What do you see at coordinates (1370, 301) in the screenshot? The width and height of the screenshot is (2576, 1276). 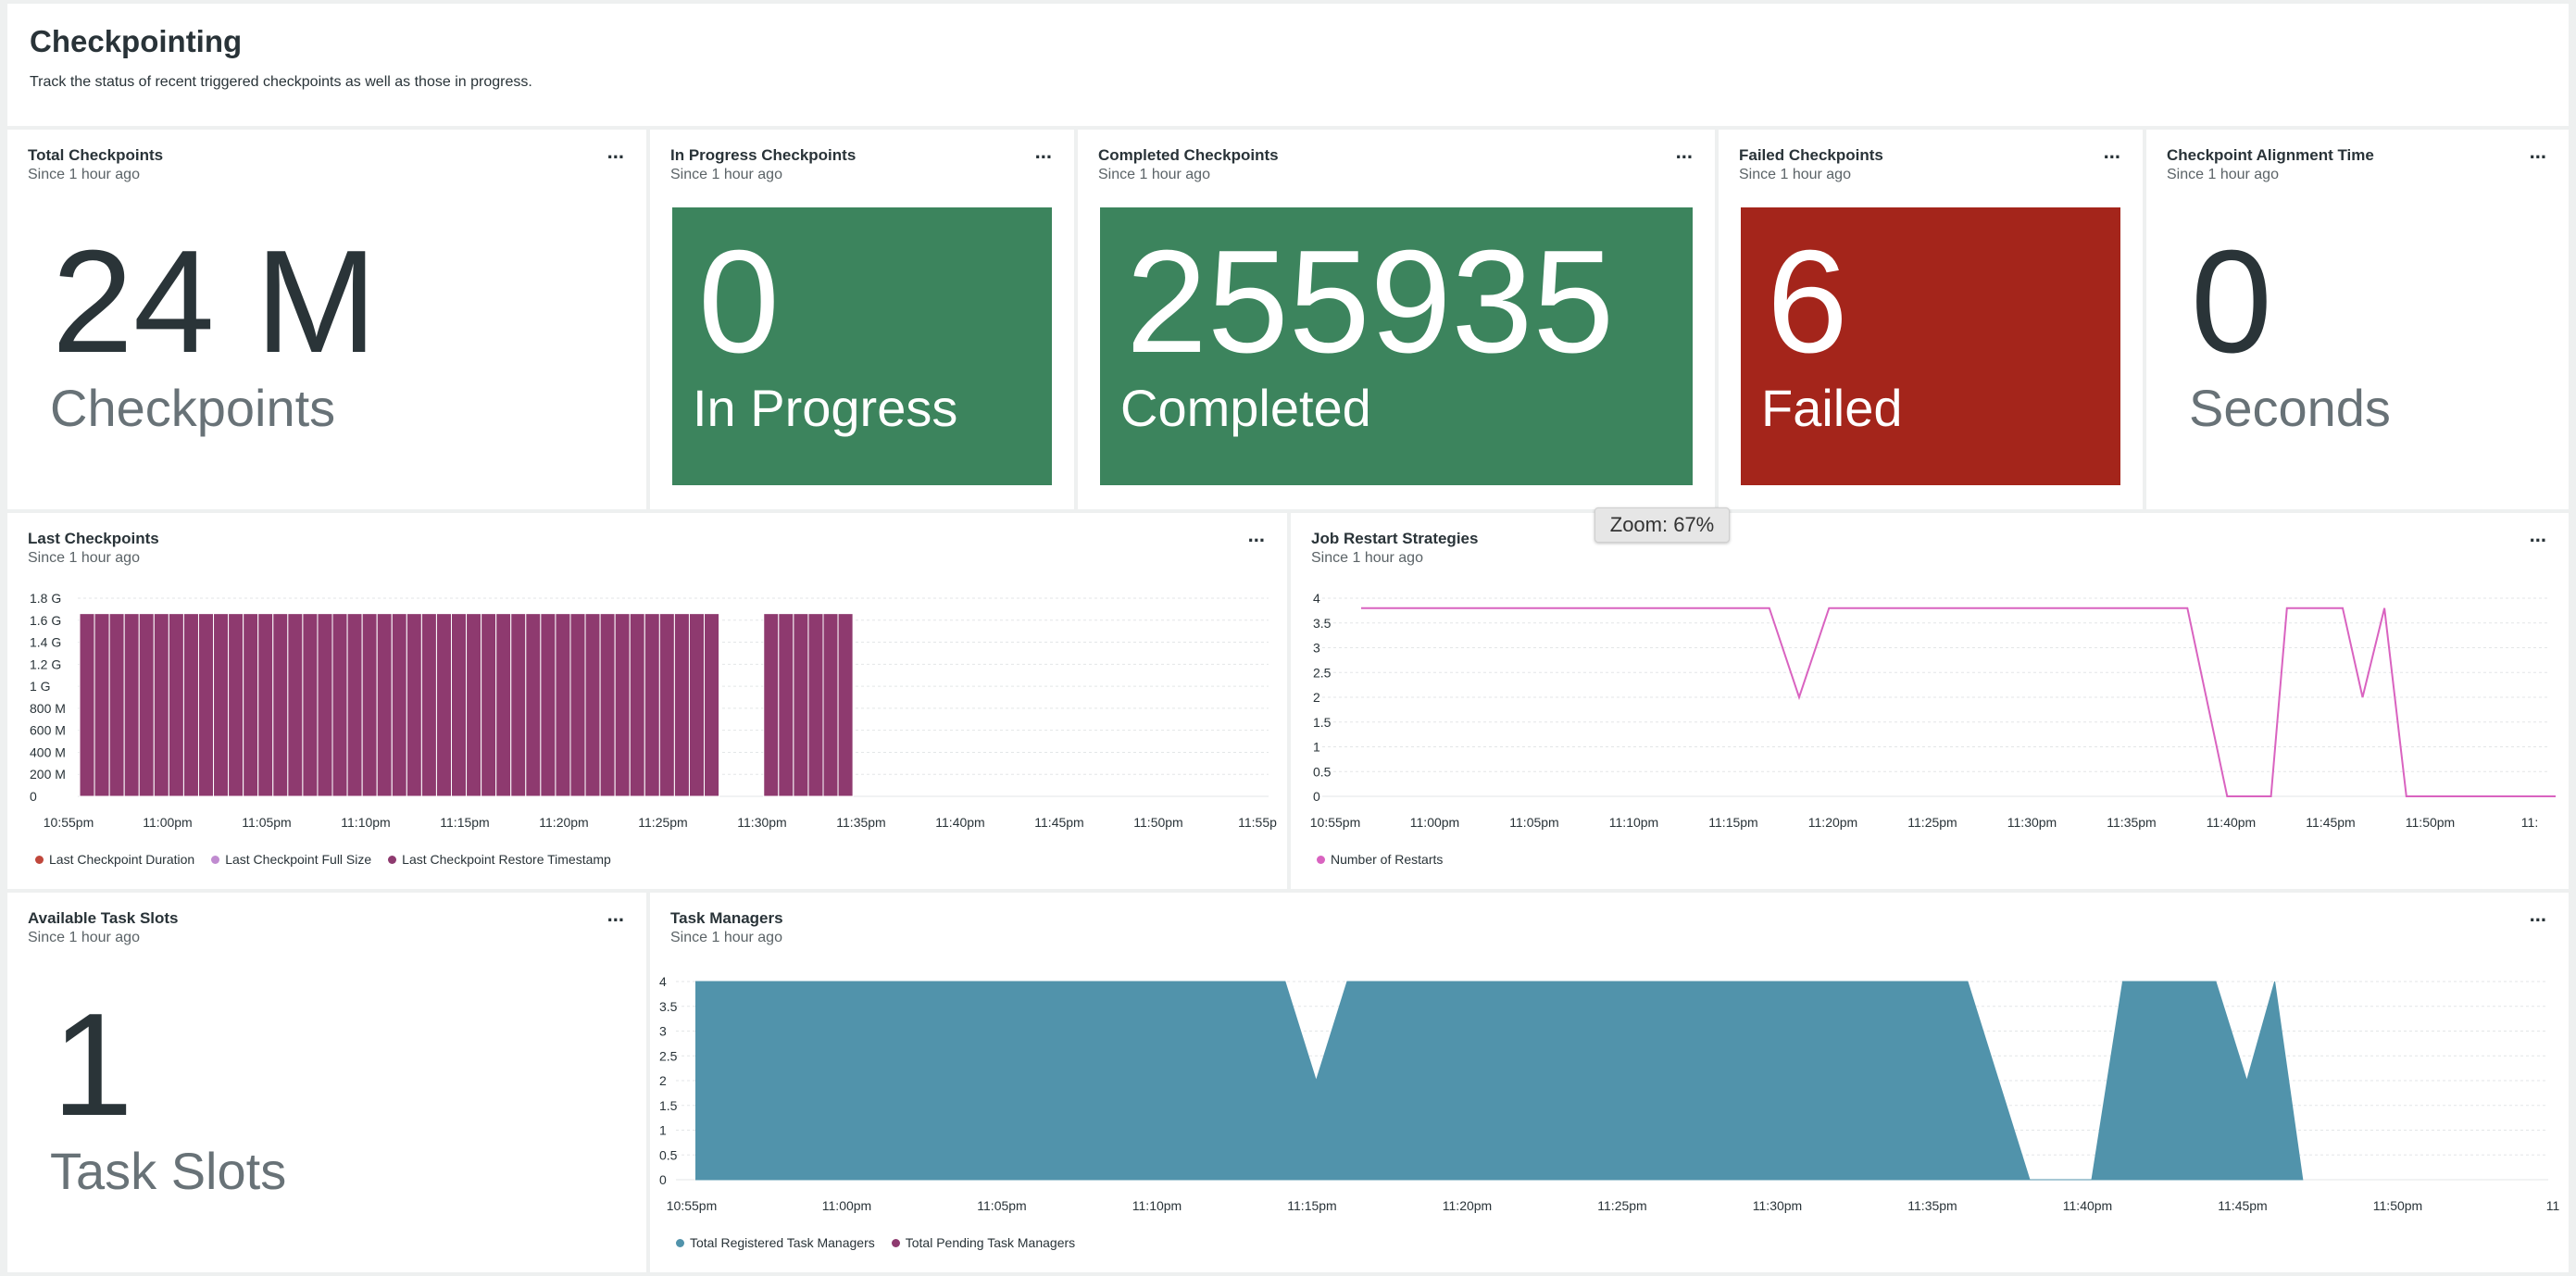 I see `billboard-value: 255935` at bounding box center [1370, 301].